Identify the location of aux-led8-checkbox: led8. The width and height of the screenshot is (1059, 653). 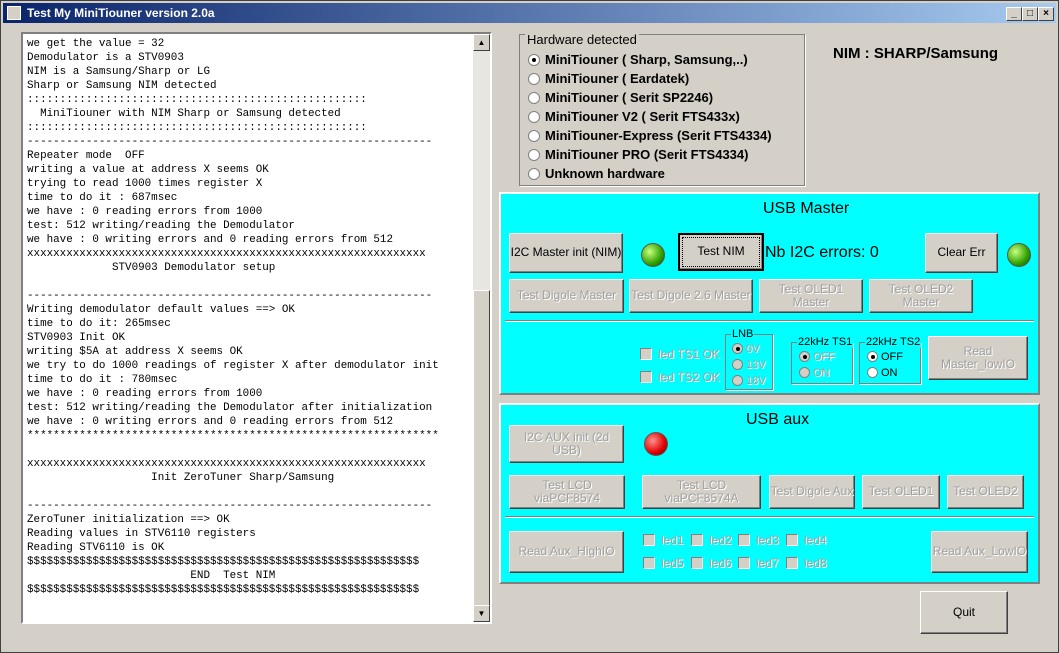
(806, 563).